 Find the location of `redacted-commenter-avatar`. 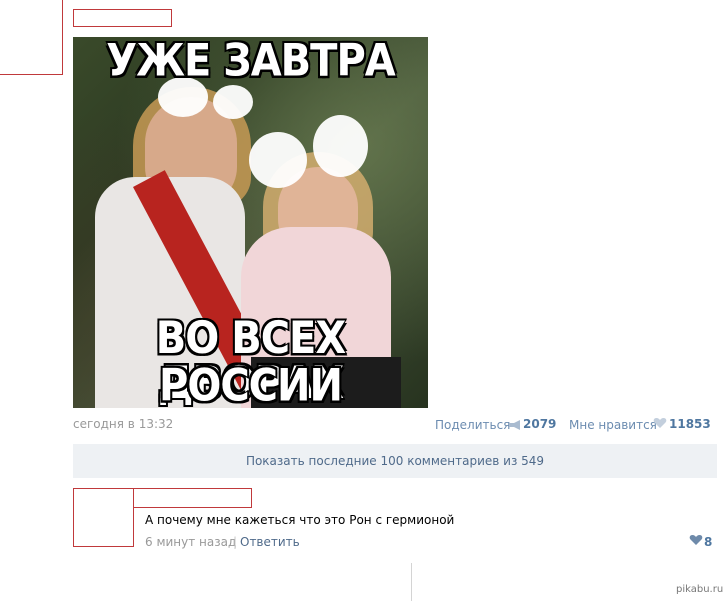

redacted-commenter-avatar is located at coordinates (103, 517).